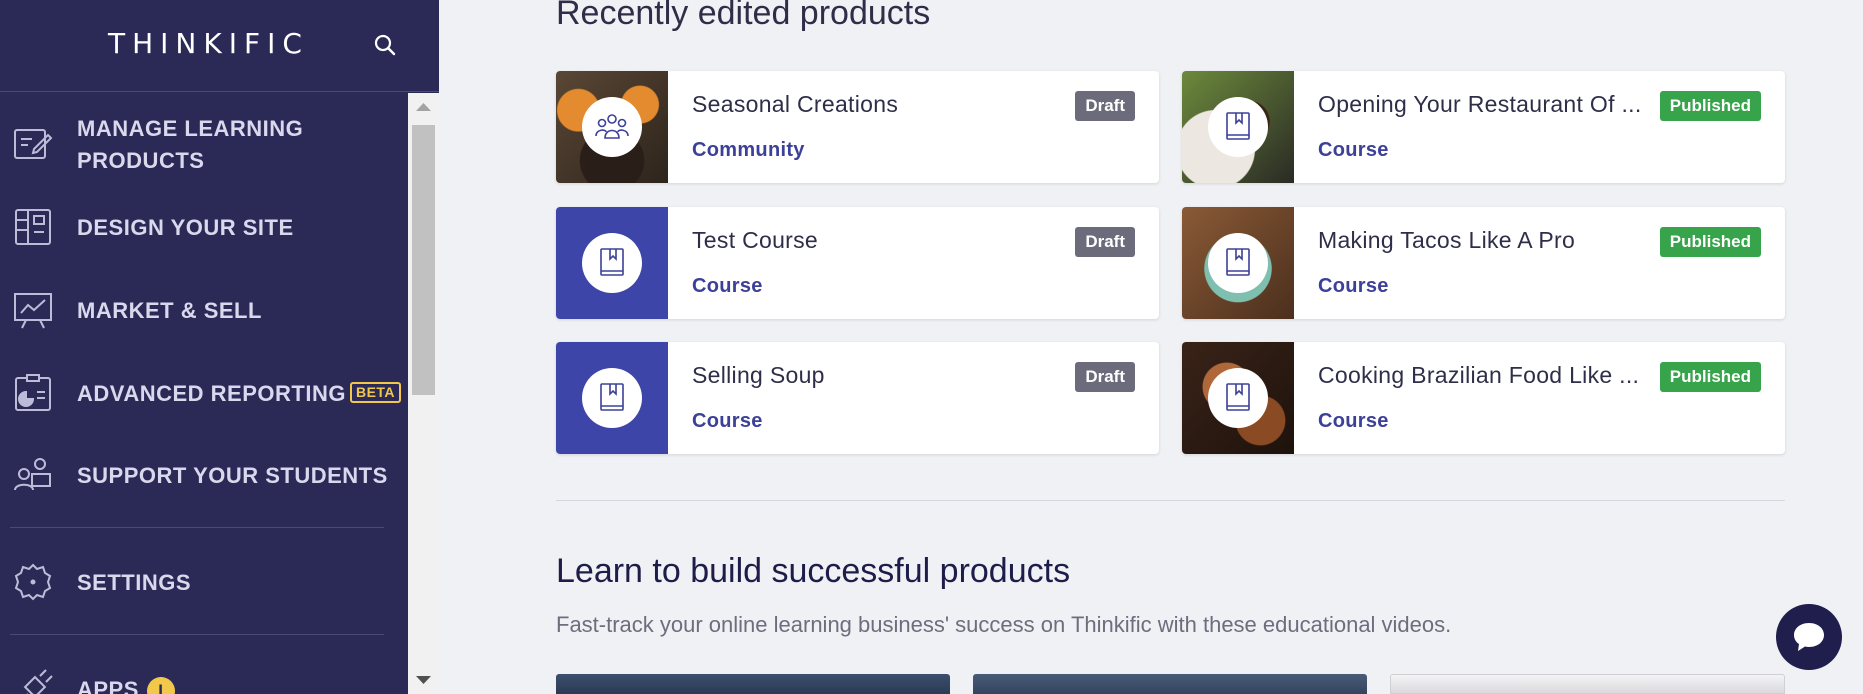  What do you see at coordinates (160, 685) in the screenshot?
I see `info-badge: i` at bounding box center [160, 685].